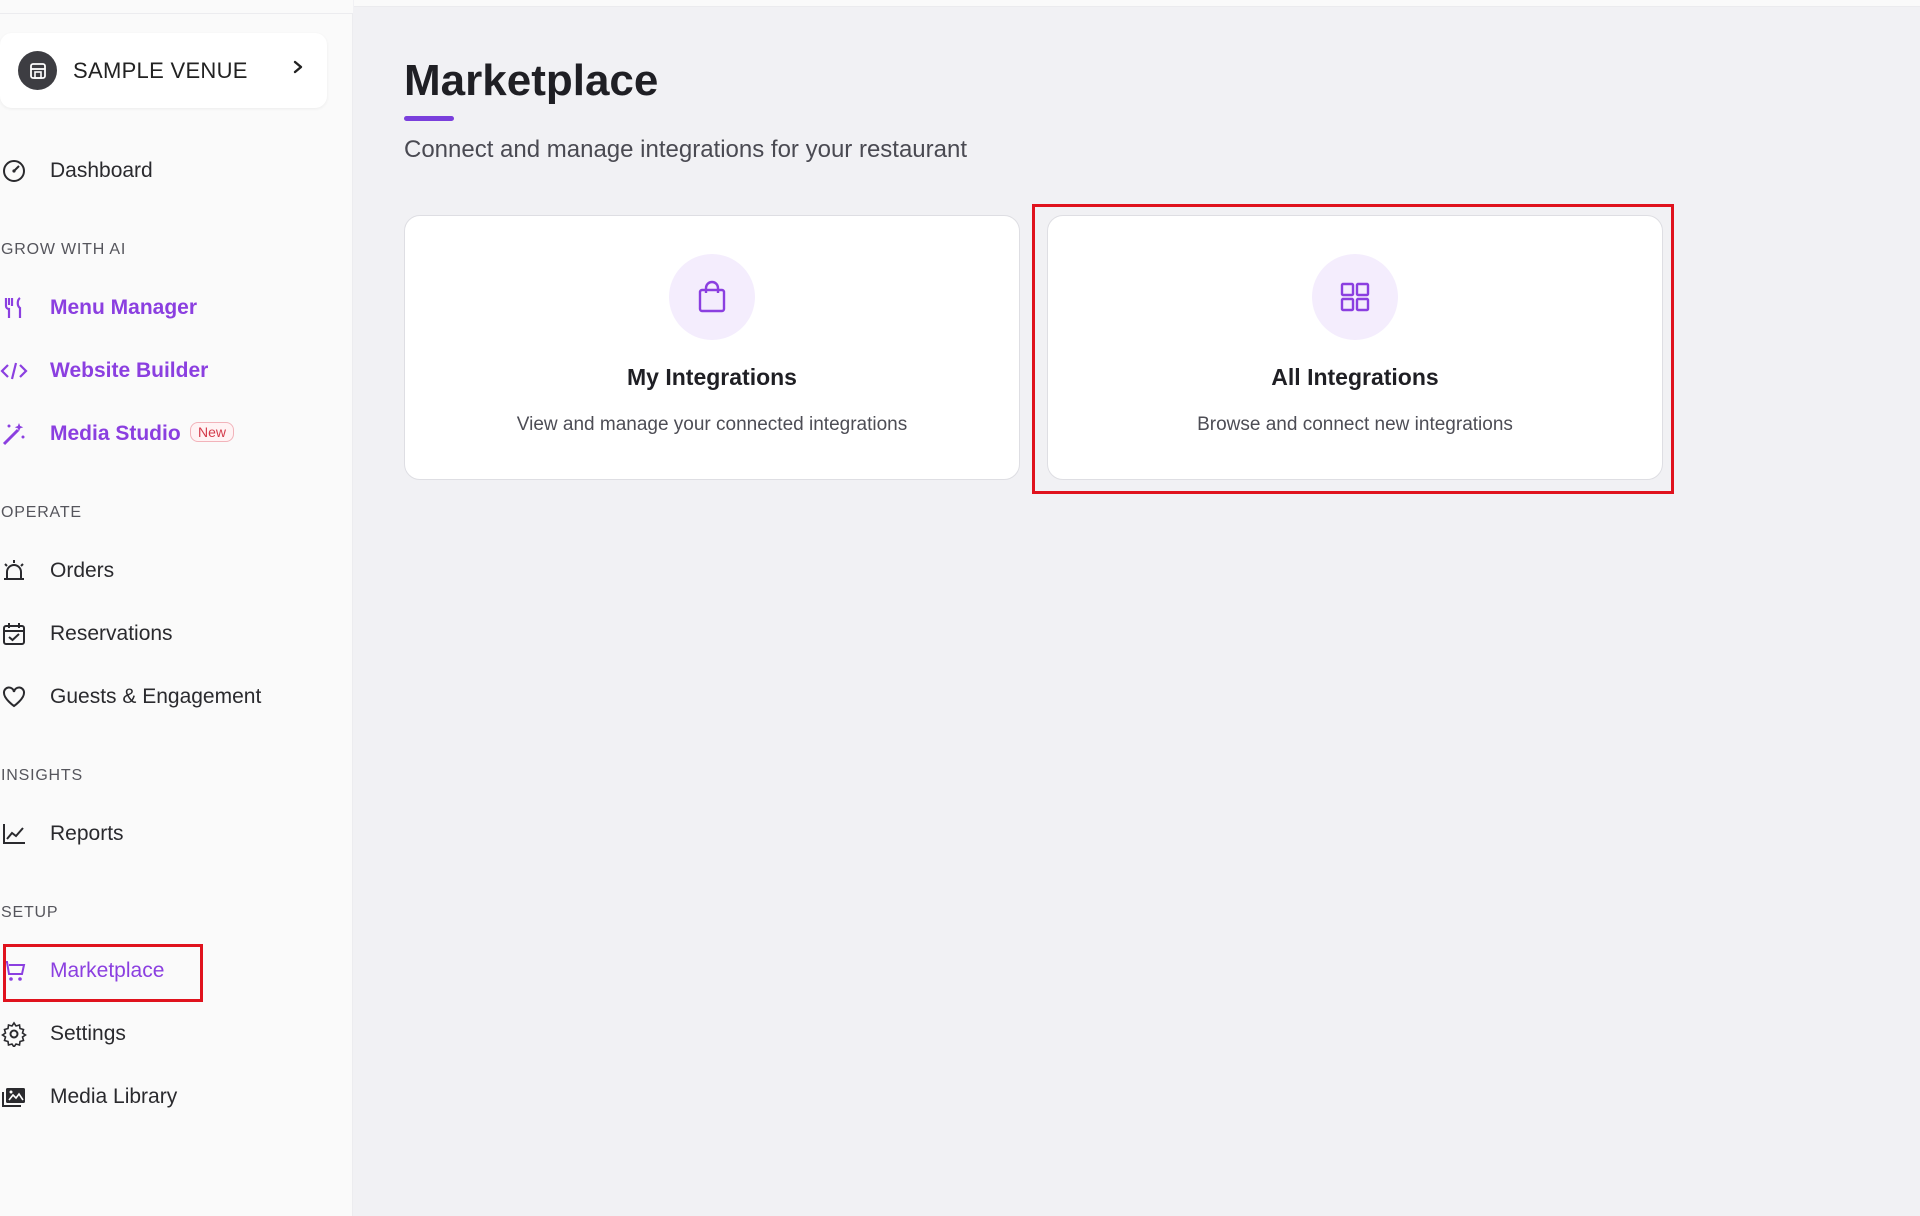  I want to click on sidebar-item-label: Guests & Engagement, so click(156, 696).